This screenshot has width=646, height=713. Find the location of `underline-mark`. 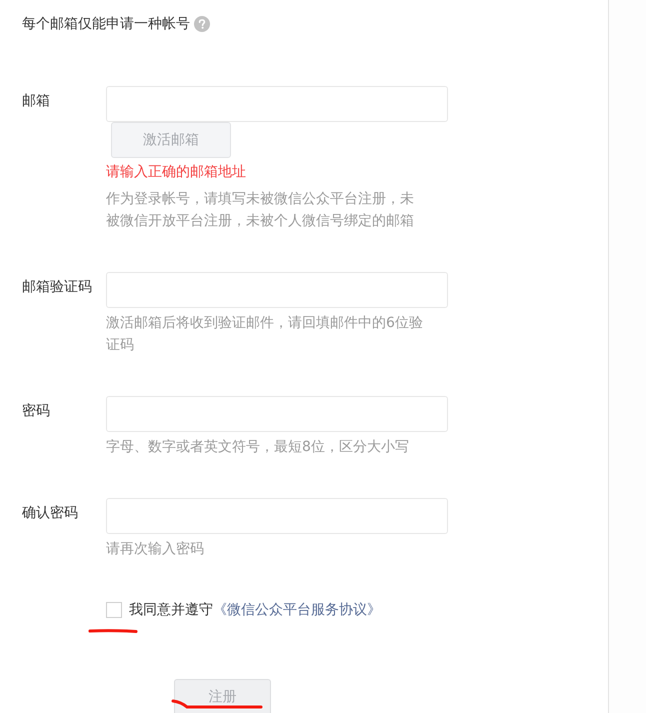

underline-mark is located at coordinates (113, 631).